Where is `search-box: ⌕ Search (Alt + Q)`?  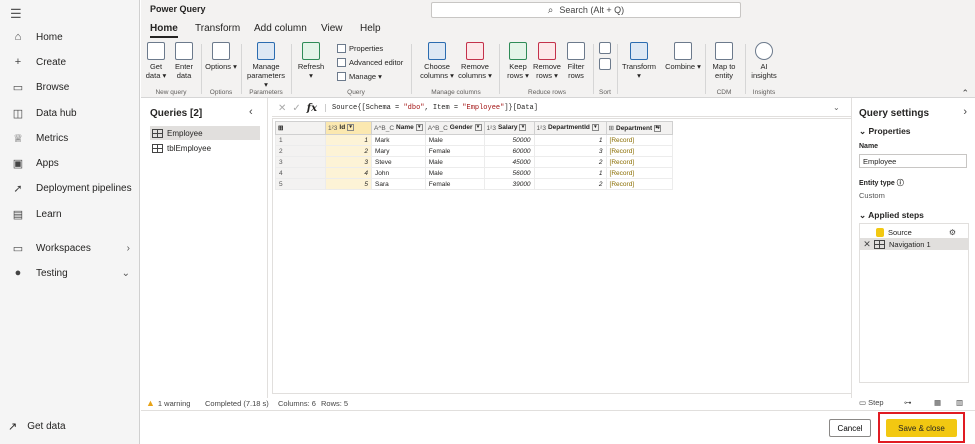
search-box: ⌕ Search (Alt + Q) is located at coordinates (586, 10).